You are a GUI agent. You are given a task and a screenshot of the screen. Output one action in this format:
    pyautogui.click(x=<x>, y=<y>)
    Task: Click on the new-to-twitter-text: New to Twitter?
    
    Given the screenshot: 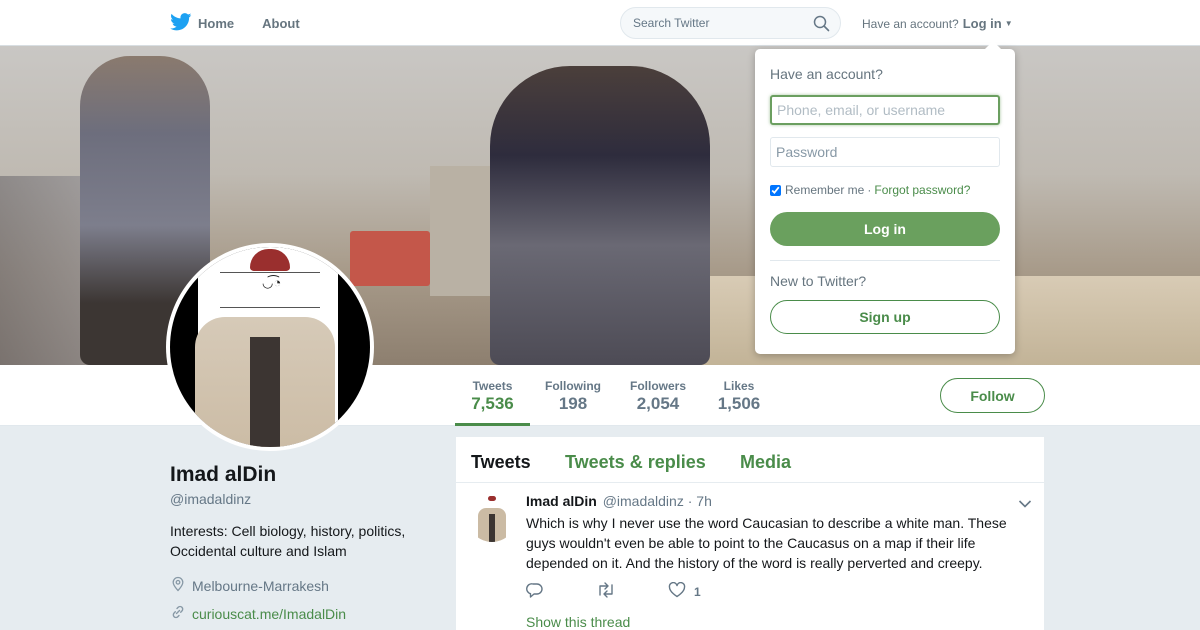 What is the action you would take?
    pyautogui.click(x=818, y=281)
    